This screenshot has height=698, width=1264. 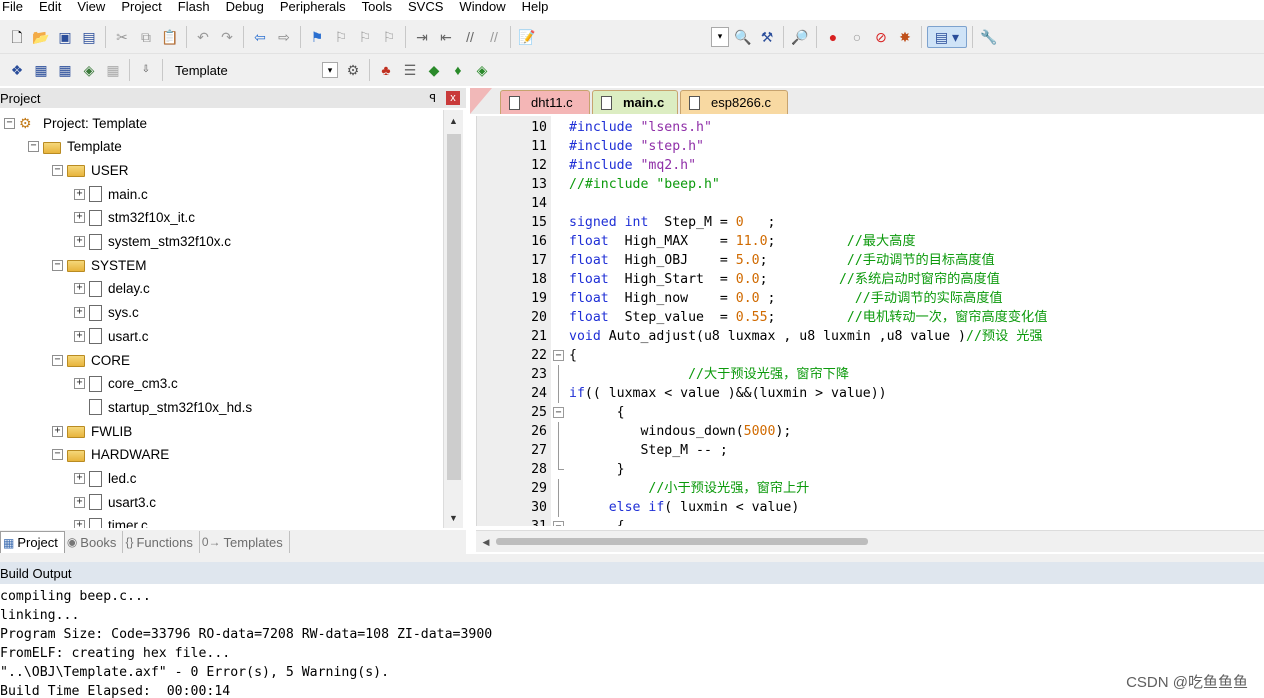 What do you see at coordinates (800, 37) in the screenshot?
I see `debug-session-icon: 🔎` at bounding box center [800, 37].